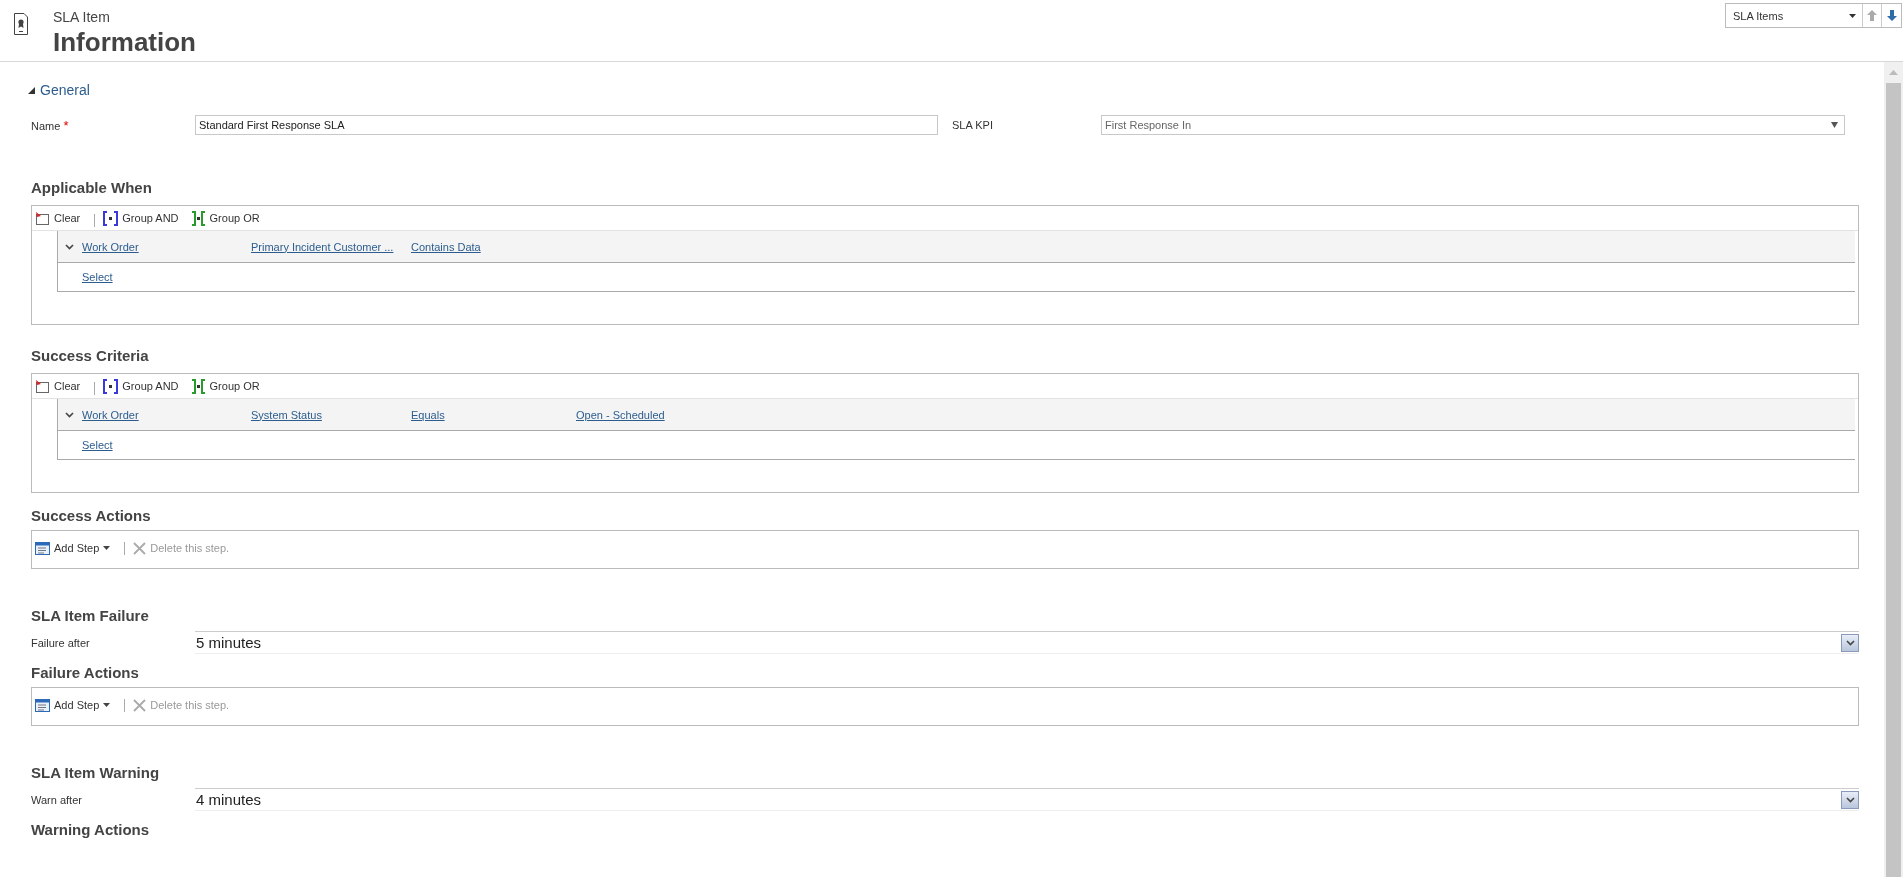 The image size is (1903, 877). Describe the element at coordinates (92, 188) in the screenshot. I see `section-heading: Applicable When` at that location.